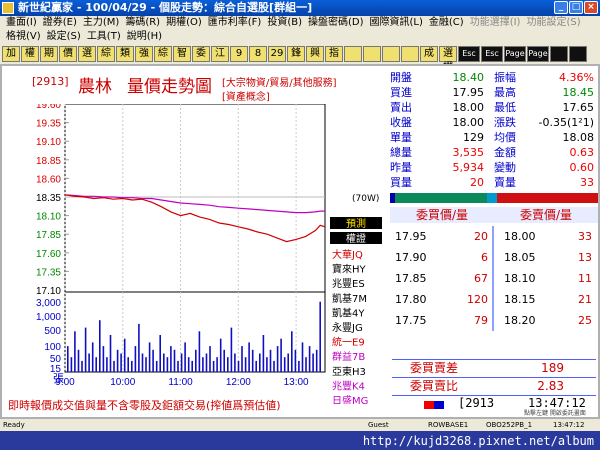 The width and height of the screenshot is (600, 450). Describe the element at coordinates (21, 23) in the screenshot. I see `menu-item: 畫面(I)` at that location.